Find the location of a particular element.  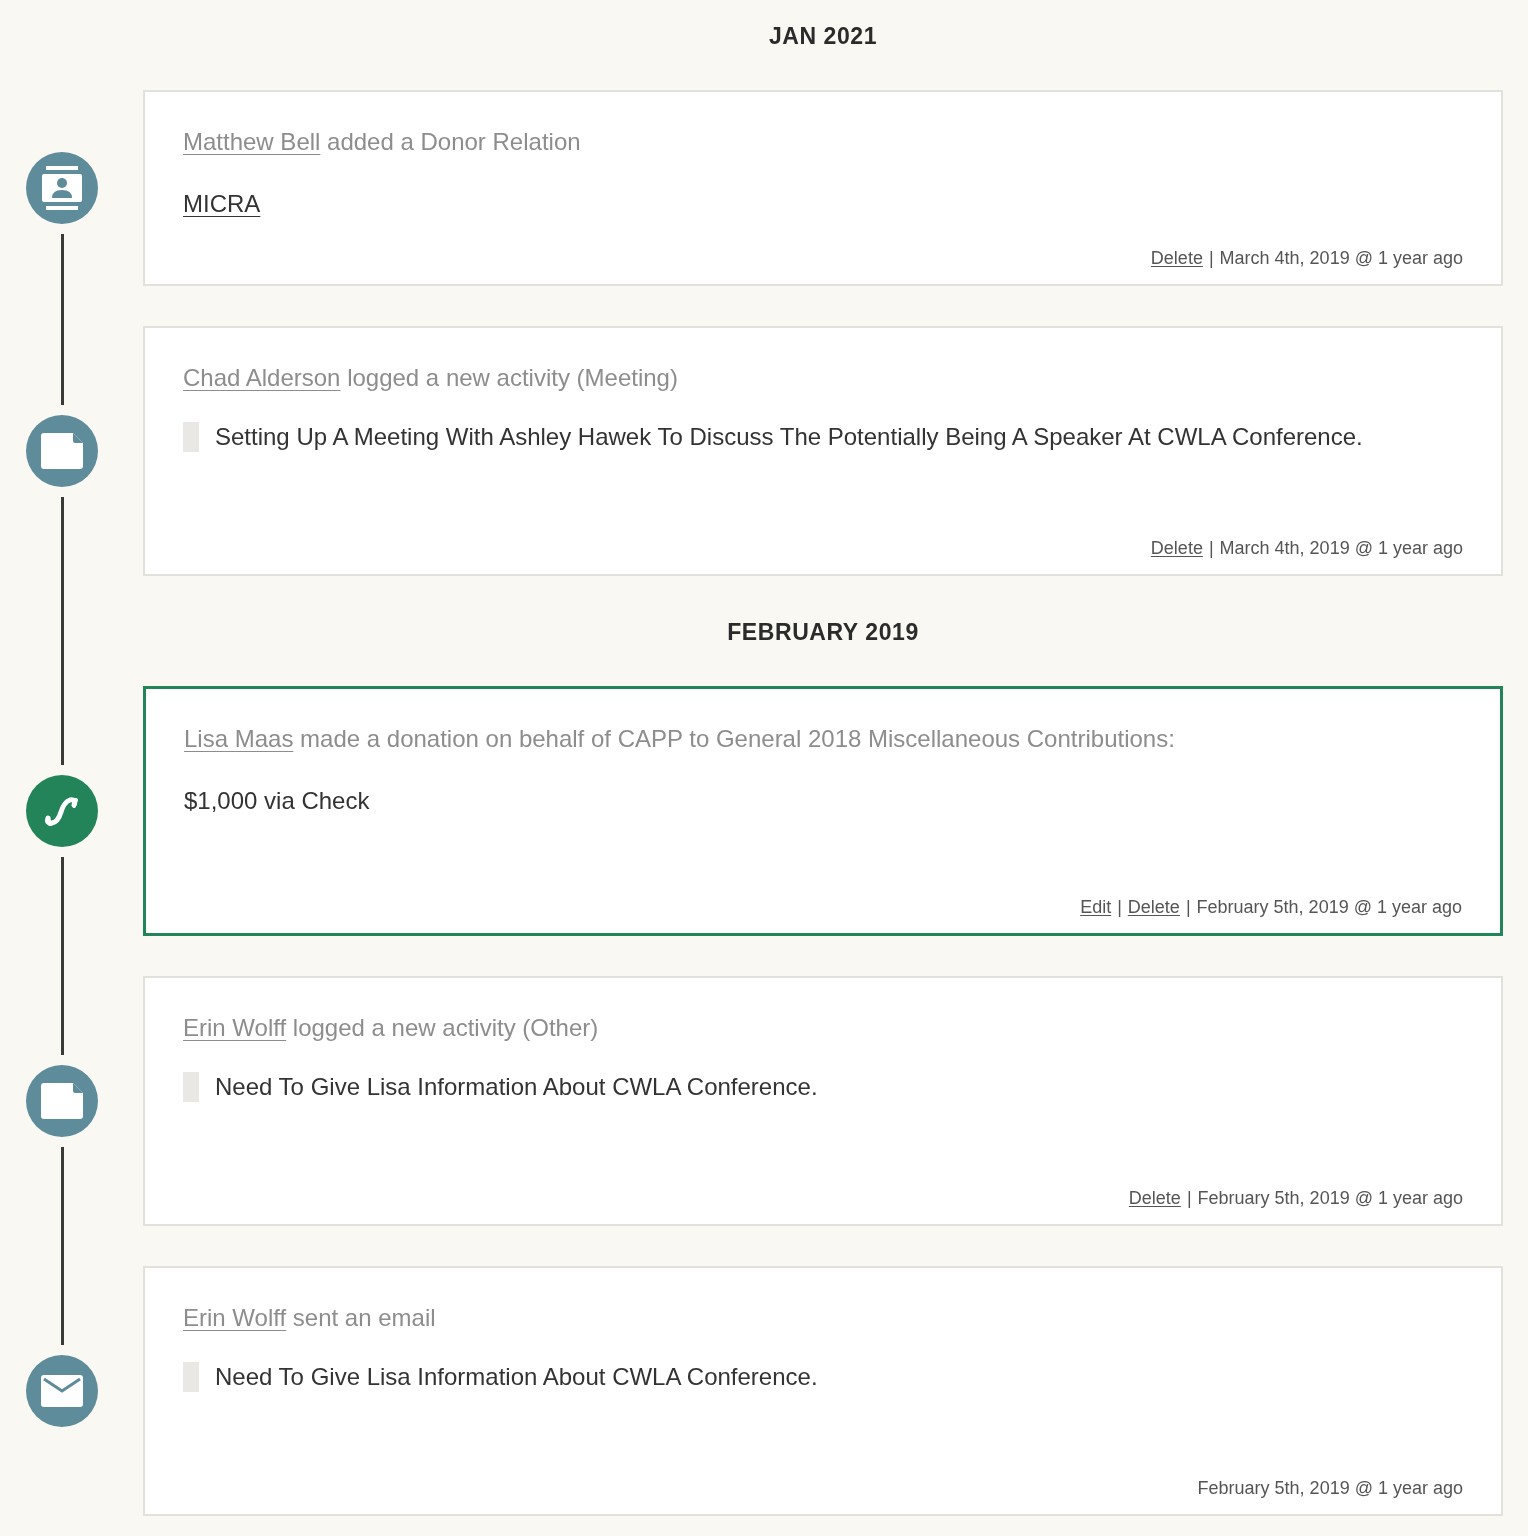

activity-description: logged a new activity (Other) is located at coordinates (445, 1027).